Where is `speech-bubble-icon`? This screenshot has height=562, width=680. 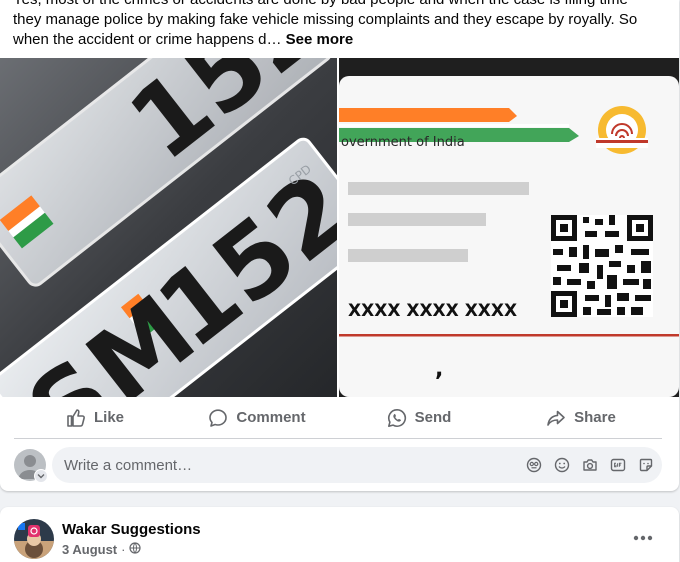
speech-bubble-icon is located at coordinates (218, 418).